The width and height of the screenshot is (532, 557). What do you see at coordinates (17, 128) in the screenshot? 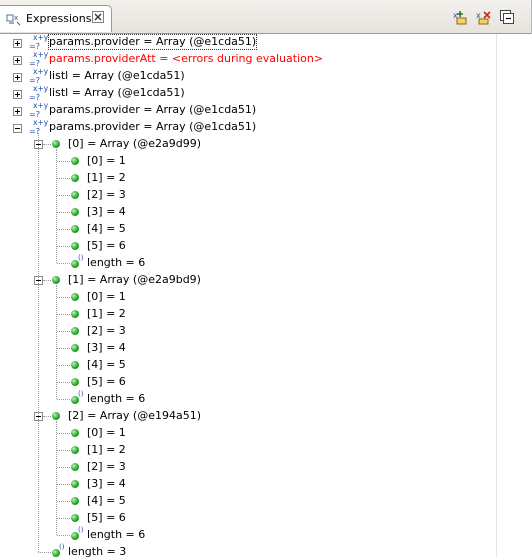
I see `collapse-toggle` at bounding box center [17, 128].